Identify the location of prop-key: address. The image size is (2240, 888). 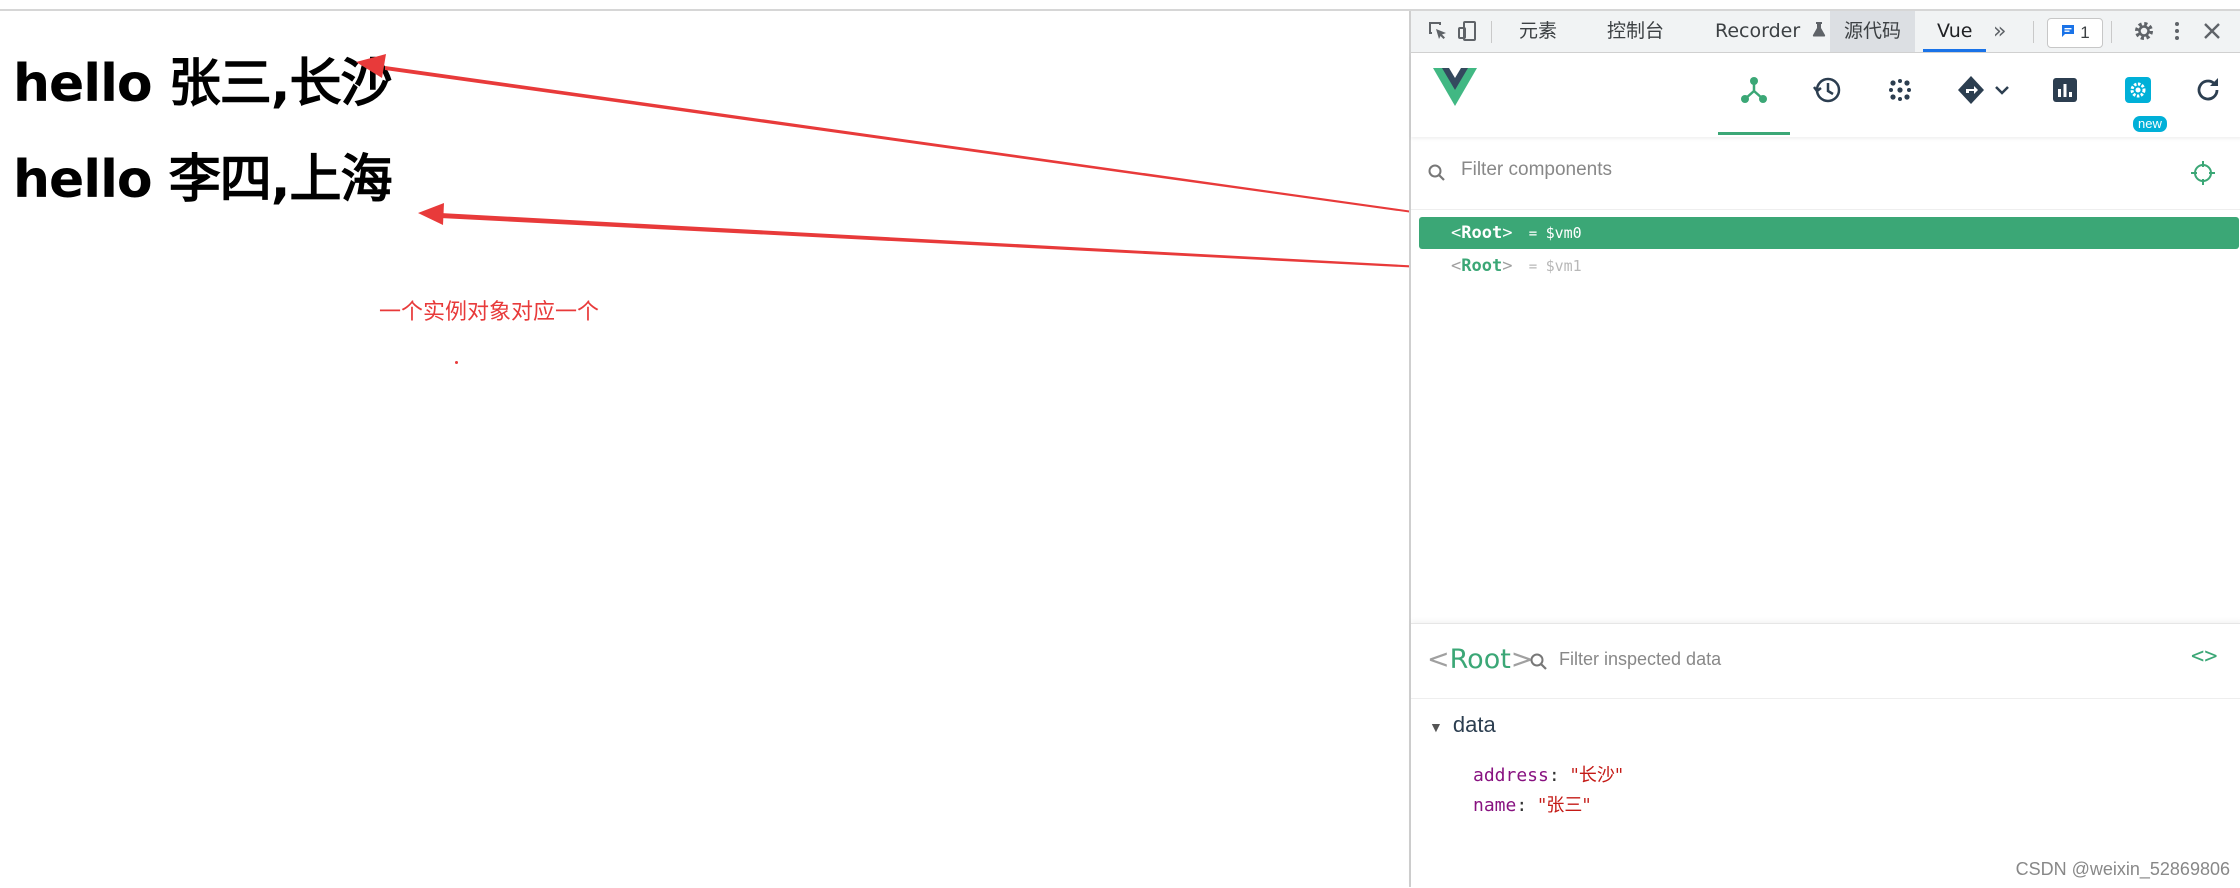
(1511, 775).